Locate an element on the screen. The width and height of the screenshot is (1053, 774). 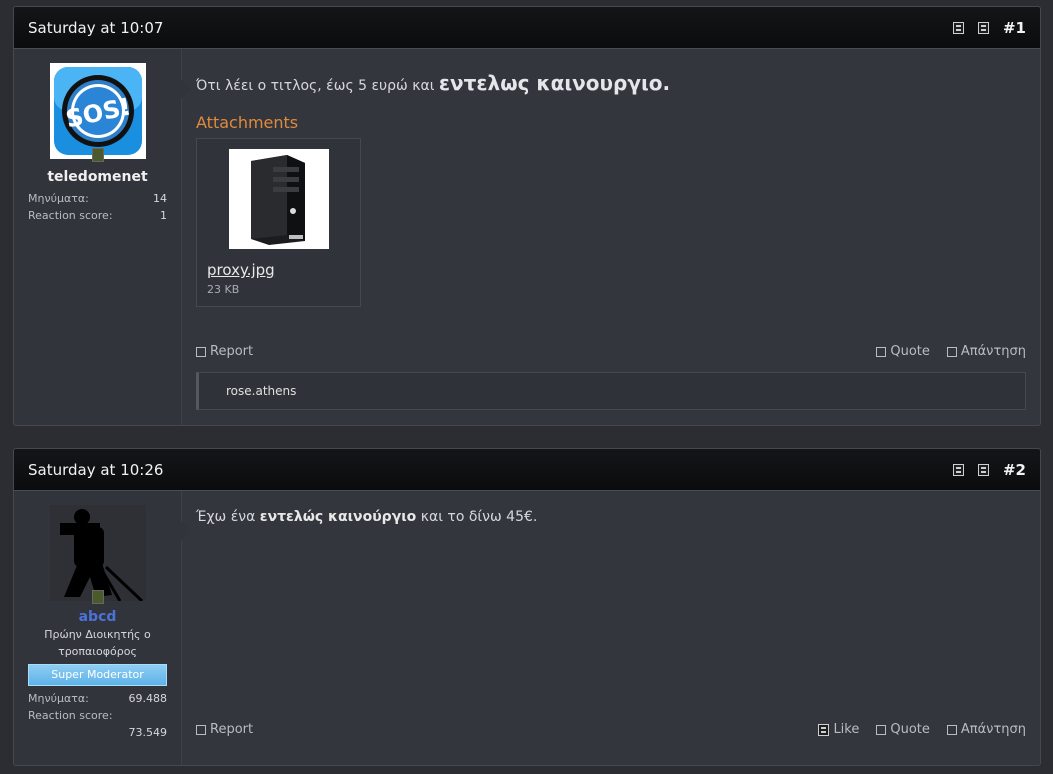
post-actions: Report Quote Απάντηση is located at coordinates (611, 351).